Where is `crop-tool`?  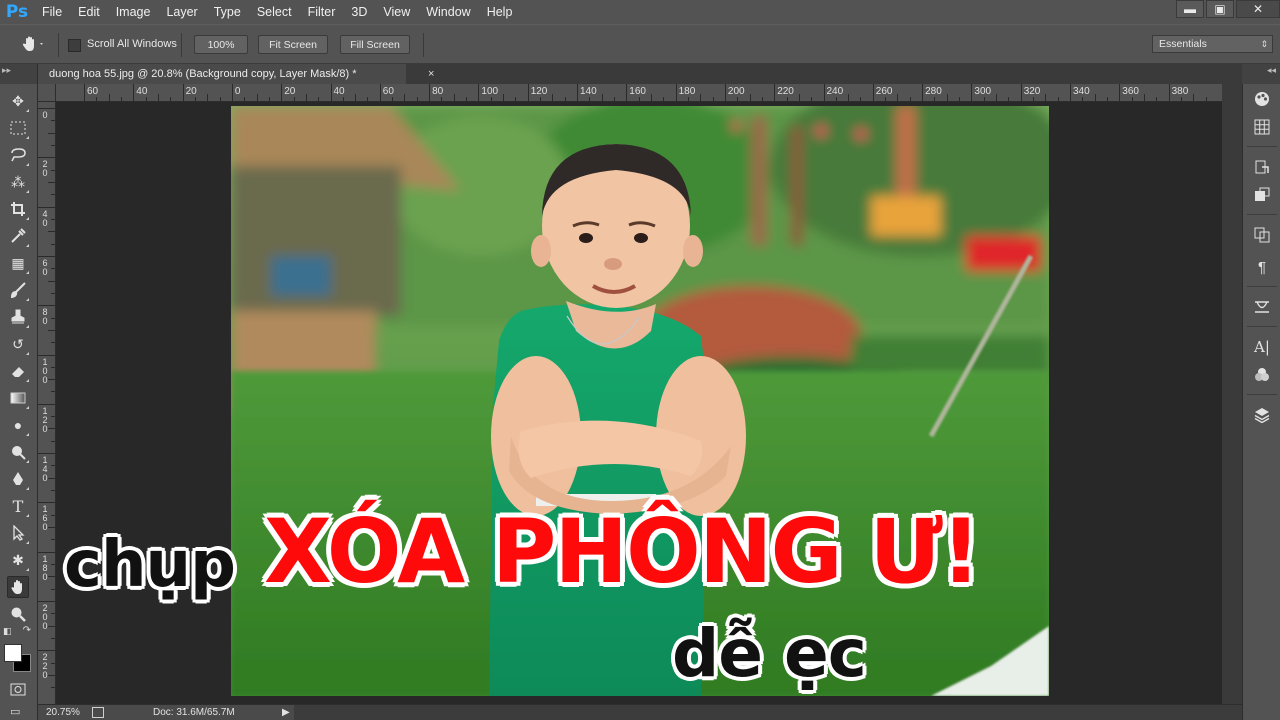
crop-tool is located at coordinates (18, 209).